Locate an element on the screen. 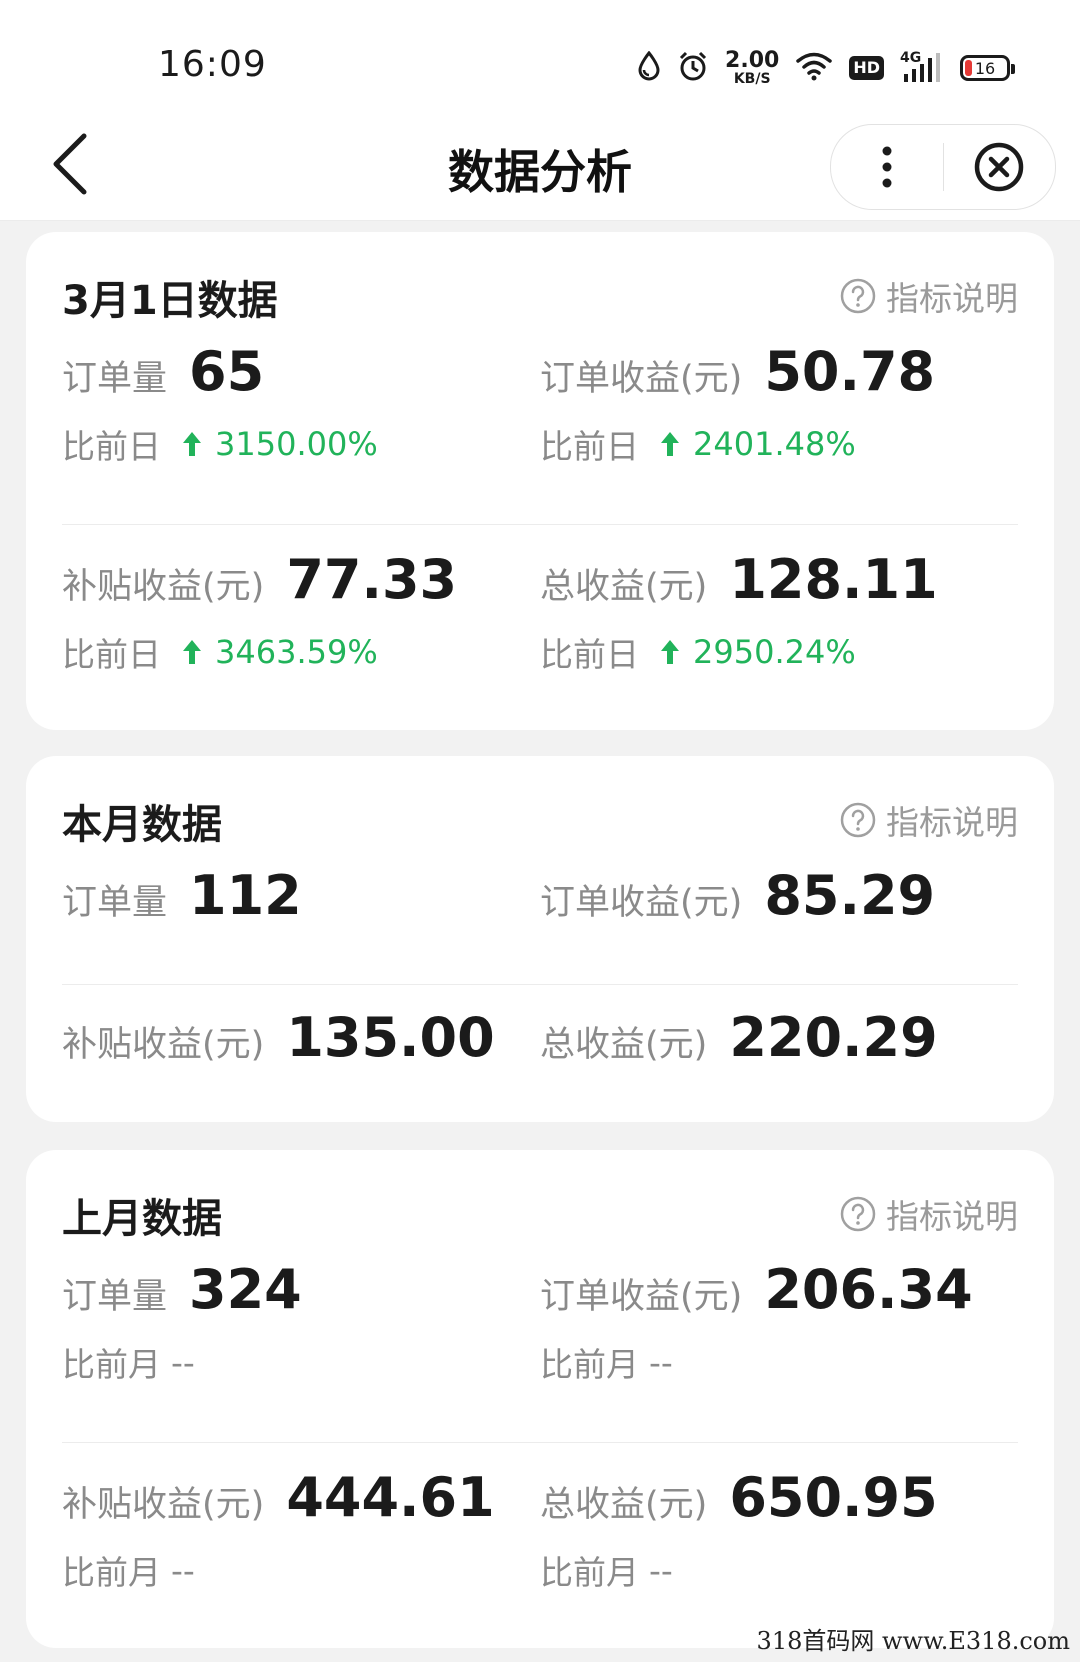  nav-header: 数据分析 is located at coordinates (540, 165).